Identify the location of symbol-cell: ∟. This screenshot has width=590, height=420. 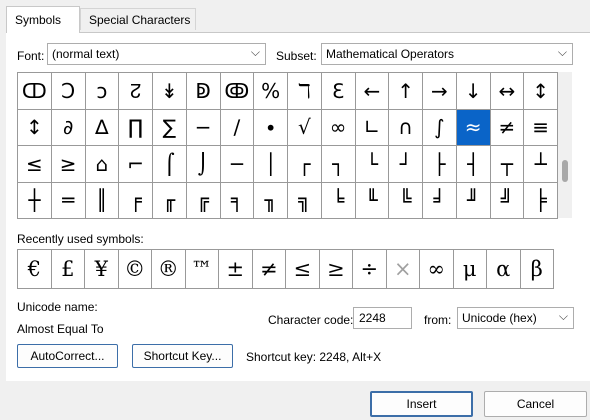
(372, 127).